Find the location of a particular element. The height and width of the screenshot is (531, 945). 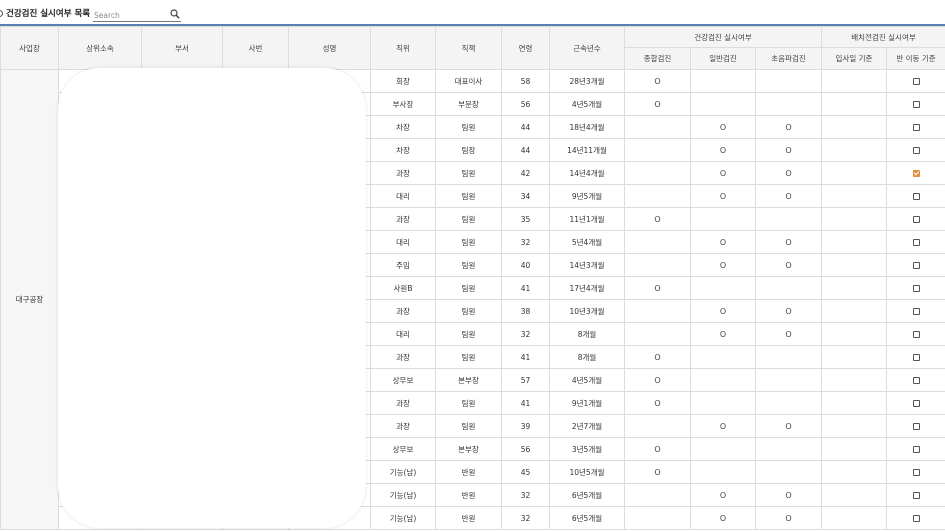

col-header-duty: 직책 is located at coordinates (468, 48).